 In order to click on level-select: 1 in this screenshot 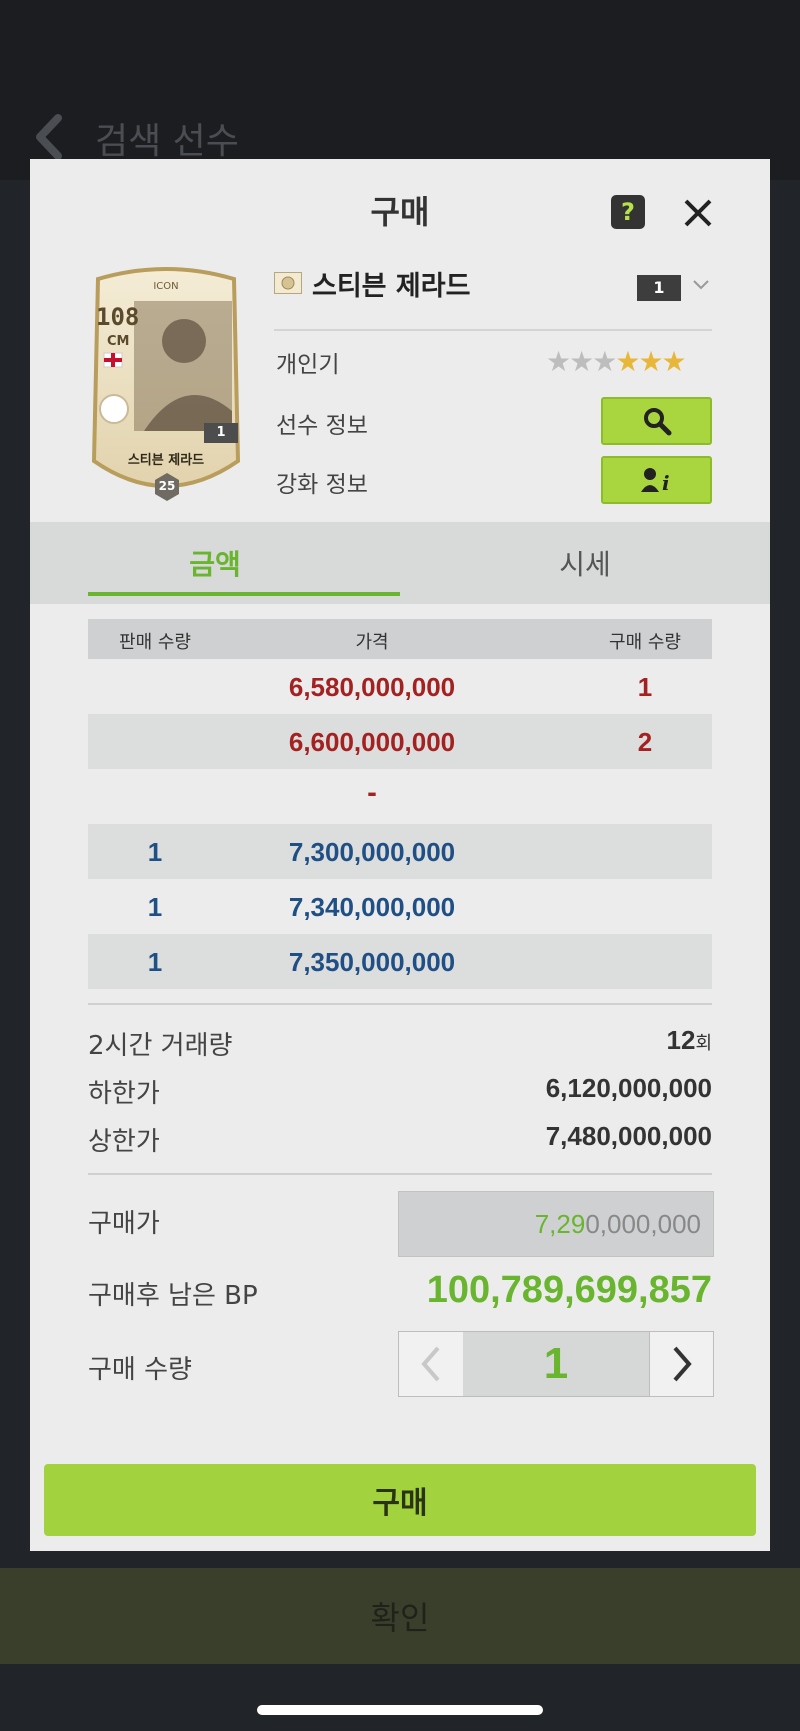, I will do `click(659, 288)`.